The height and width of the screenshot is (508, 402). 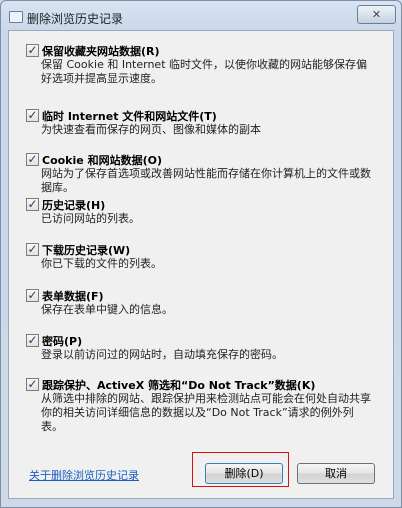 I want to click on option-description: 为快速查看而保存的网页、图像和媒体的副本, so click(x=151, y=129).